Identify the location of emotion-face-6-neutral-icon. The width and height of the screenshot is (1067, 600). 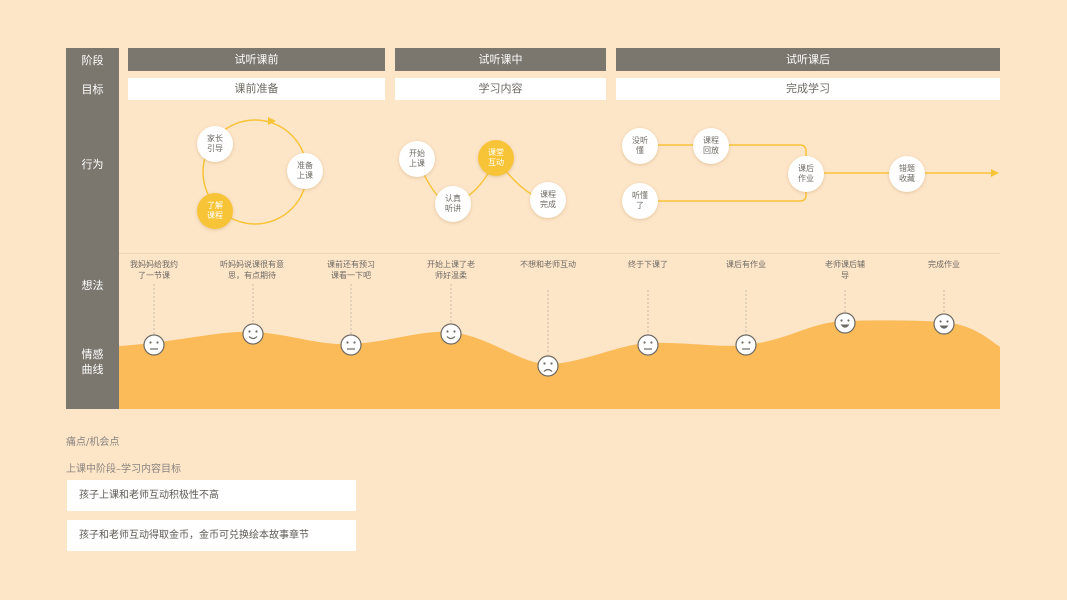
(648, 345).